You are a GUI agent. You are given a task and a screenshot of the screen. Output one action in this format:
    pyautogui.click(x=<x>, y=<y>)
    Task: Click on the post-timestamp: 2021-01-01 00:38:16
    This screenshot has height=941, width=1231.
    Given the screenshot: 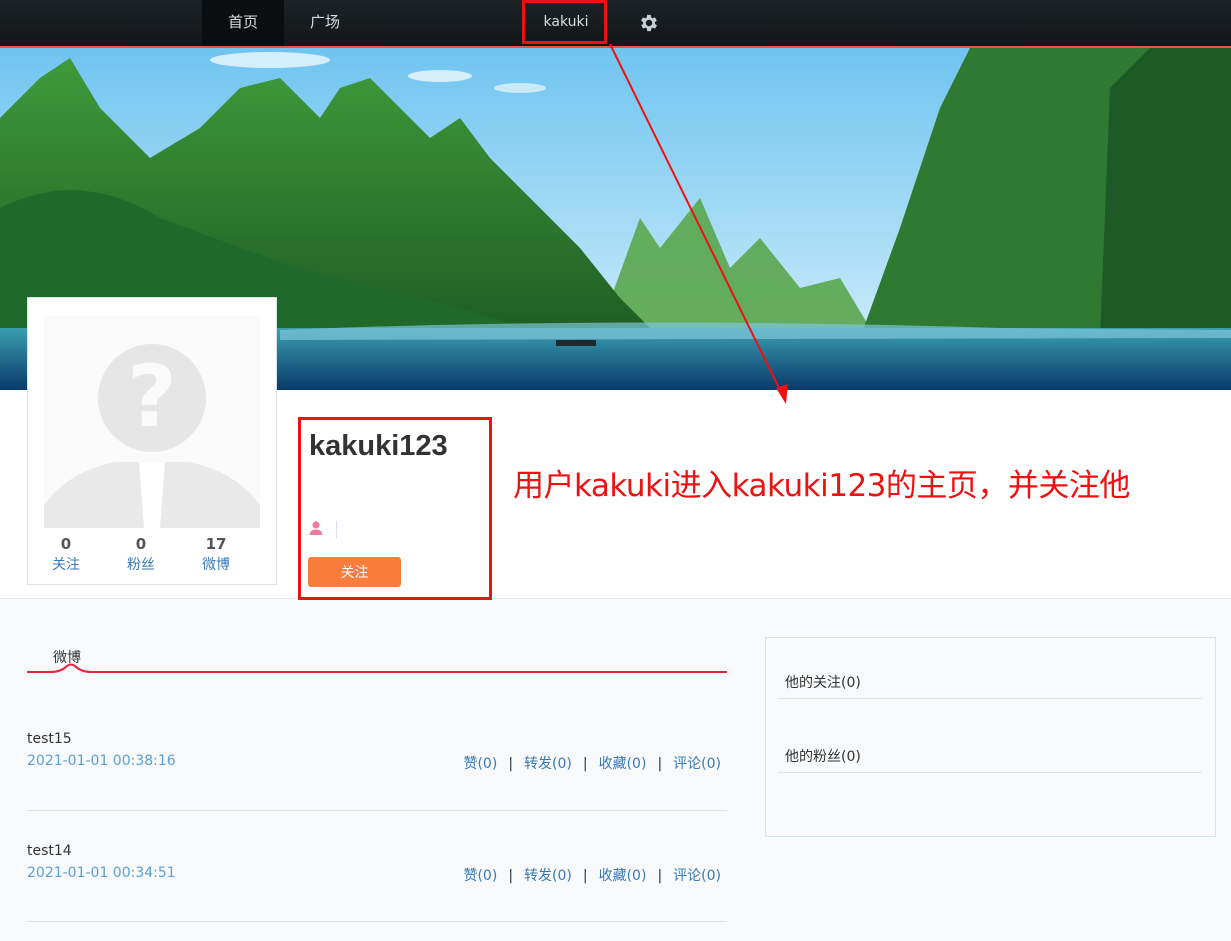 What is the action you would take?
    pyautogui.click(x=101, y=761)
    